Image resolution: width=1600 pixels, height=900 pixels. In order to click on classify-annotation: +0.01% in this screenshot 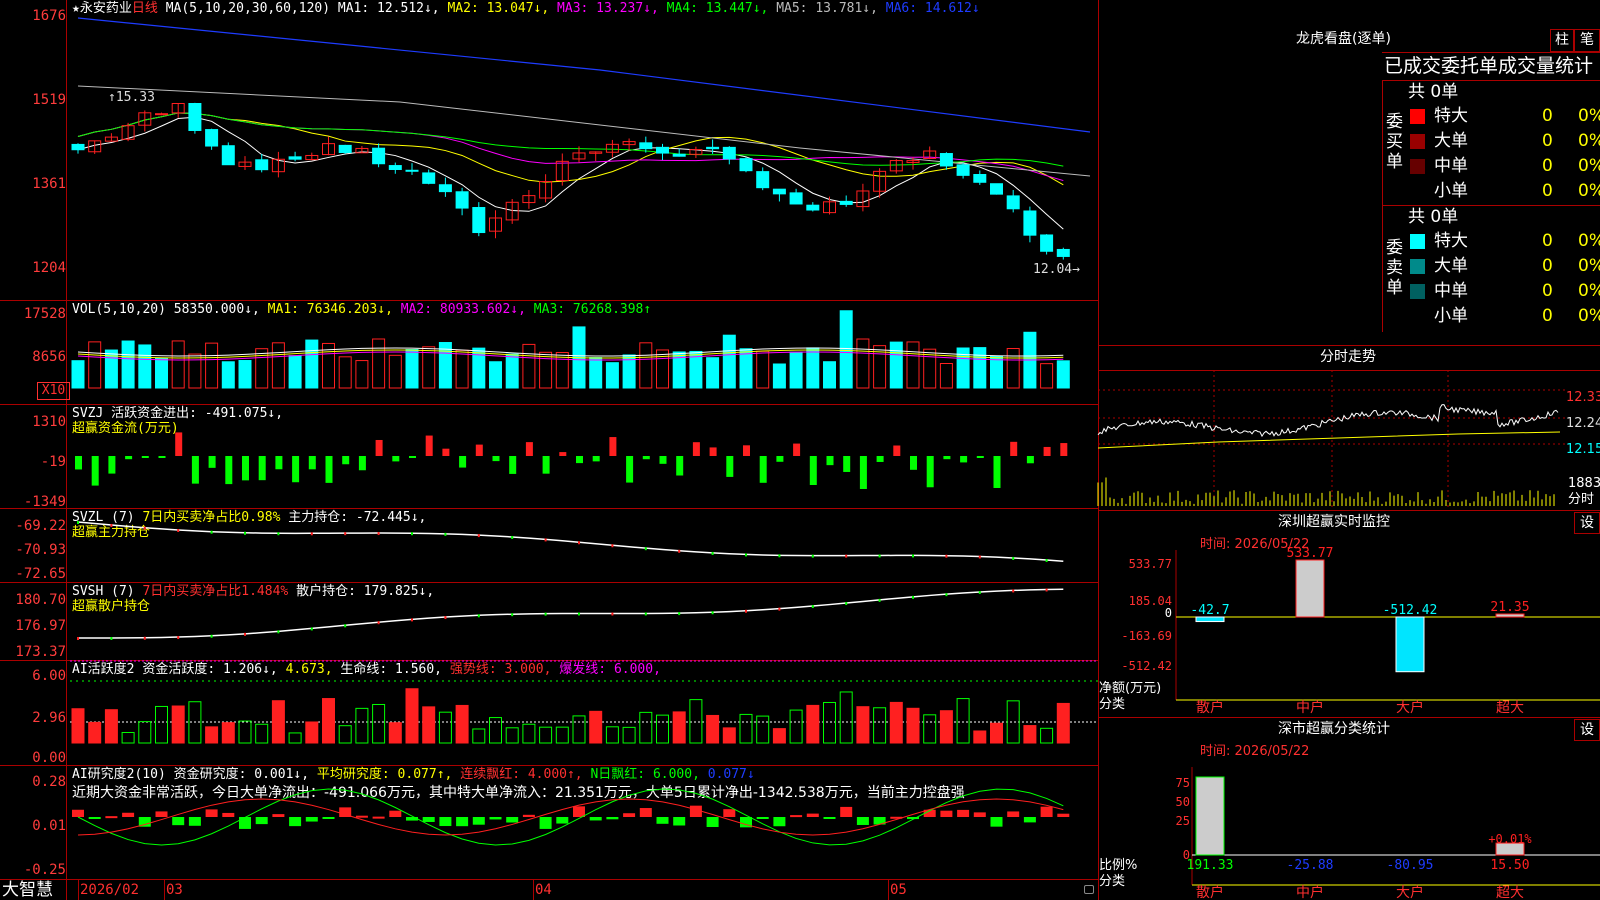, I will do `click(1510, 839)`.